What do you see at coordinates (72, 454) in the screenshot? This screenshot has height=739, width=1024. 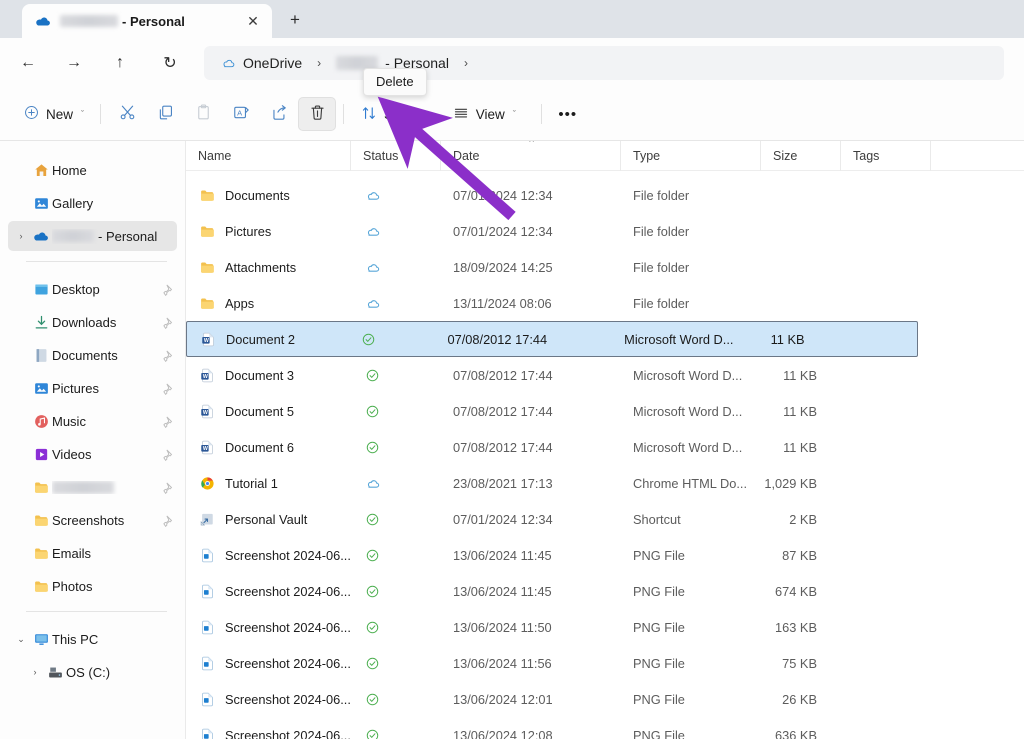 I see `sidebar-item-videos-label: Videos` at bounding box center [72, 454].